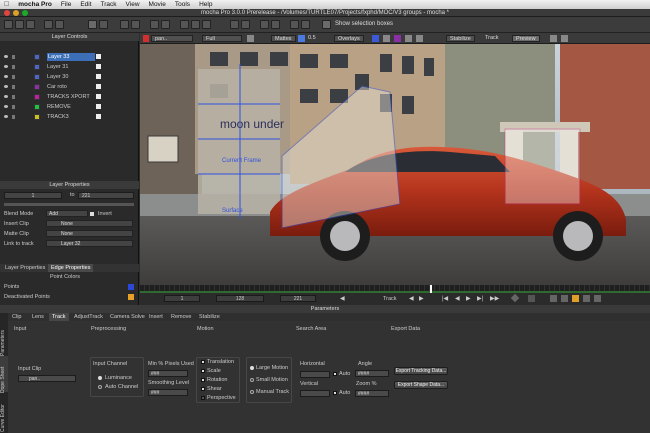 This screenshot has width=650, height=433. What do you see at coordinates (575, 298) in the screenshot?
I see `marker-icon-c` at bounding box center [575, 298].